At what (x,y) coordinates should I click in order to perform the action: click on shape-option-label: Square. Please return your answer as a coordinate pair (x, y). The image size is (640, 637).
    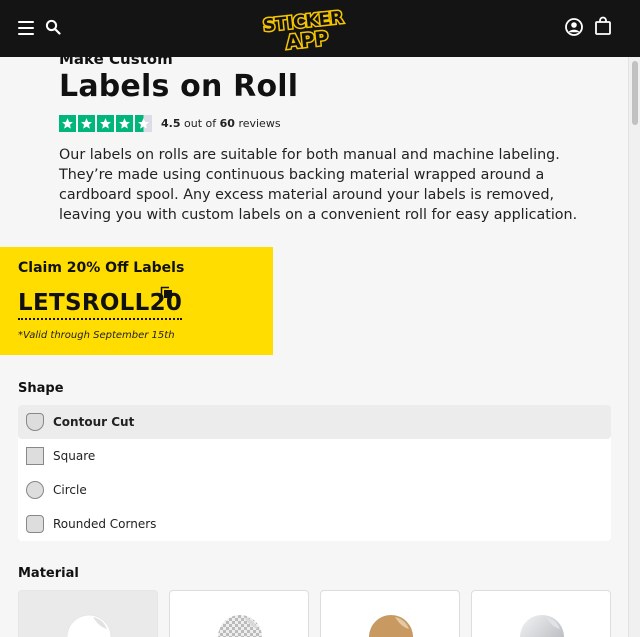
    Looking at the image, I should click on (74, 456).